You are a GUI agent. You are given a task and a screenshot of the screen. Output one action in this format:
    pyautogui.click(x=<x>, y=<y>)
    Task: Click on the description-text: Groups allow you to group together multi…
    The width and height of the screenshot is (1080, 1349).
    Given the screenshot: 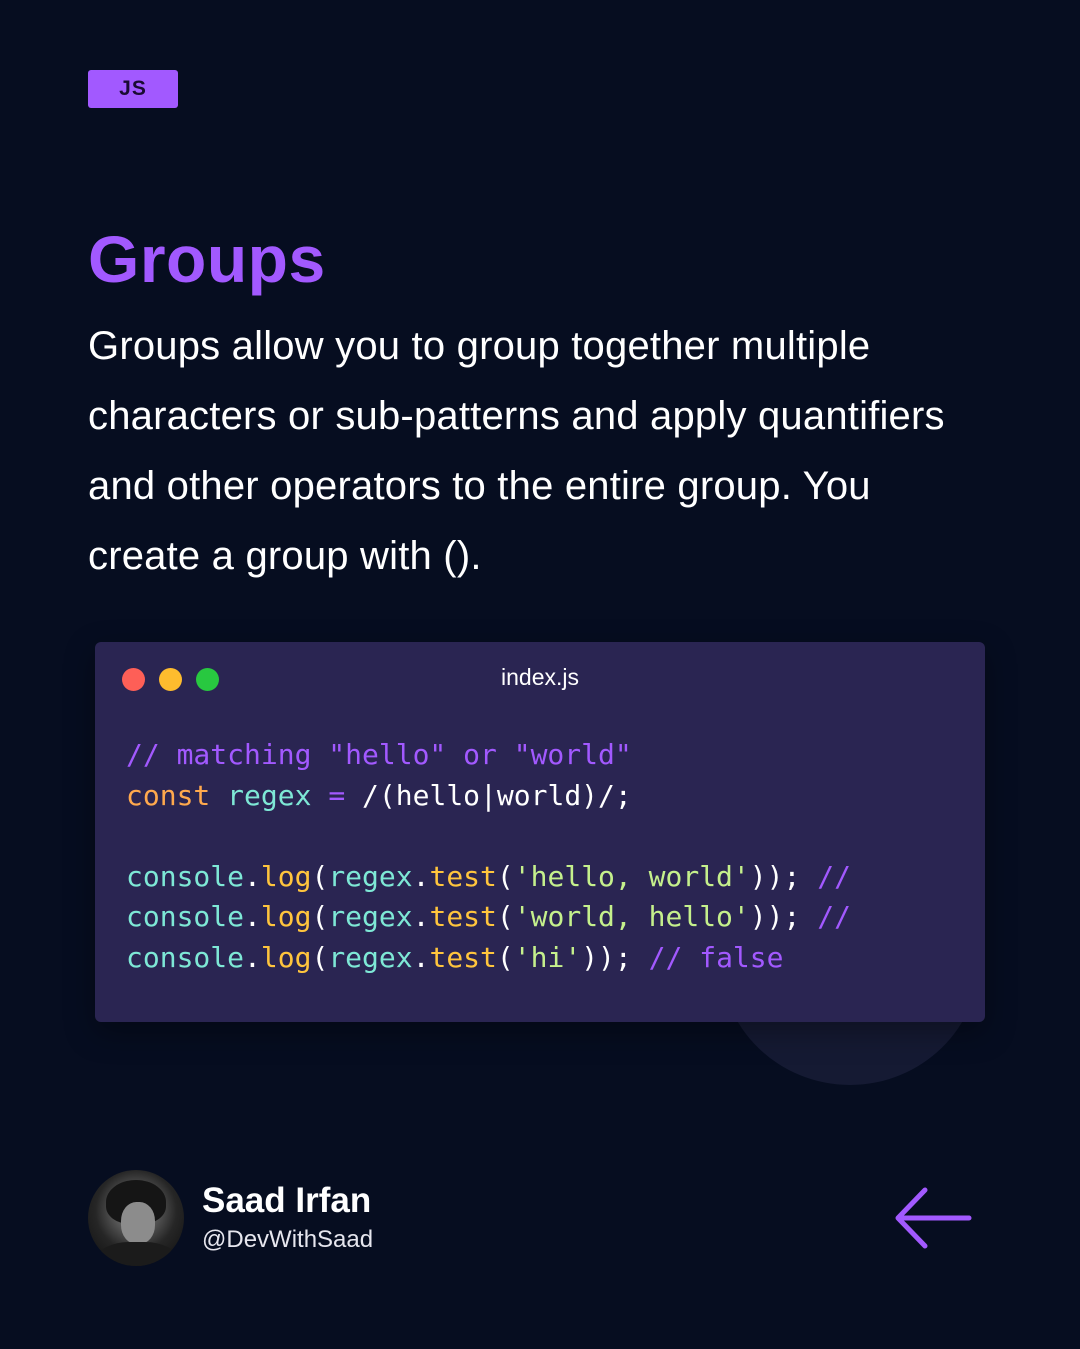 What is the action you would take?
    pyautogui.click(x=516, y=451)
    